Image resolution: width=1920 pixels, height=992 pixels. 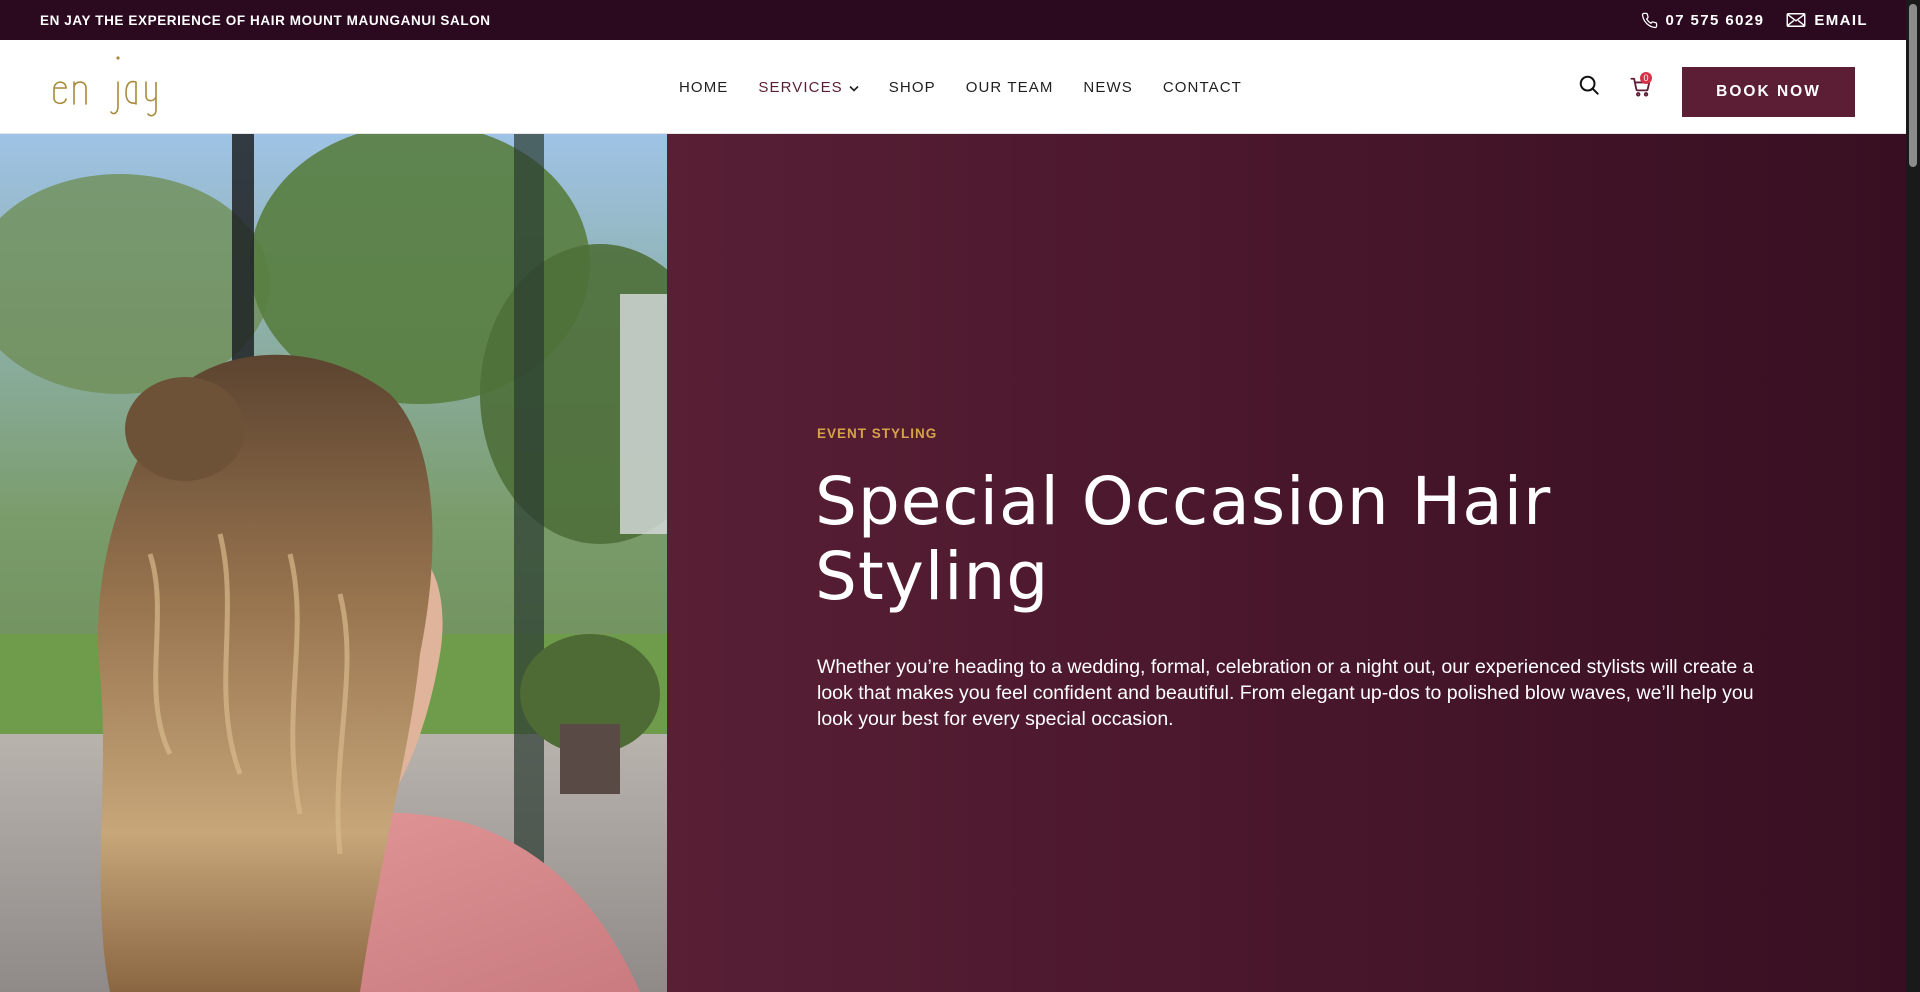 What do you see at coordinates (112, 85) in the screenshot?
I see `site-logo` at bounding box center [112, 85].